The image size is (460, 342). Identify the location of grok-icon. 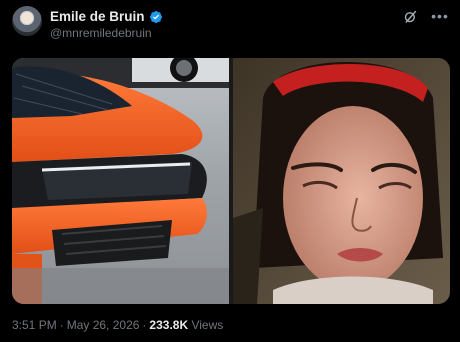
(410, 16).